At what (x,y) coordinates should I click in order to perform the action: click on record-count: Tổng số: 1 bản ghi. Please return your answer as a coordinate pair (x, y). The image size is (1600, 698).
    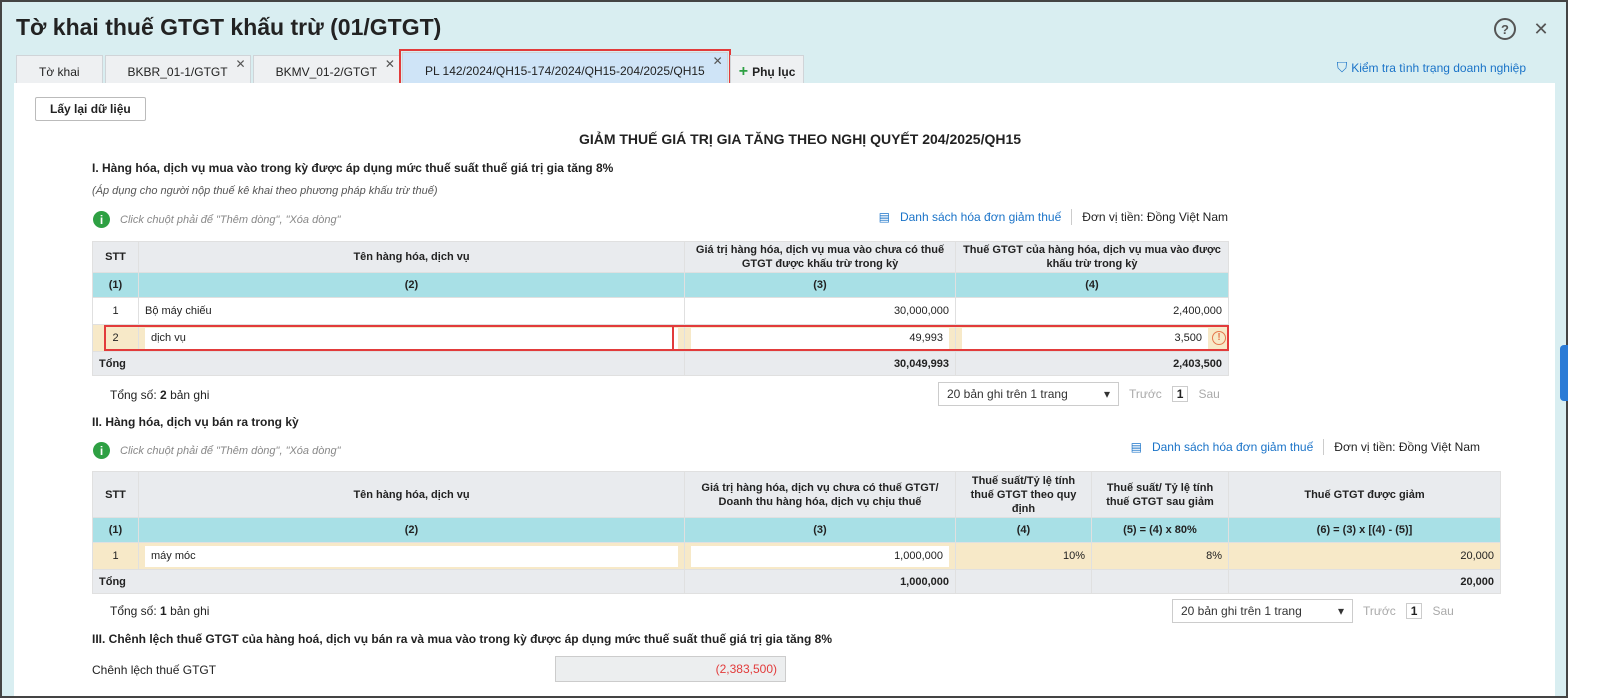
    Looking at the image, I should click on (160, 611).